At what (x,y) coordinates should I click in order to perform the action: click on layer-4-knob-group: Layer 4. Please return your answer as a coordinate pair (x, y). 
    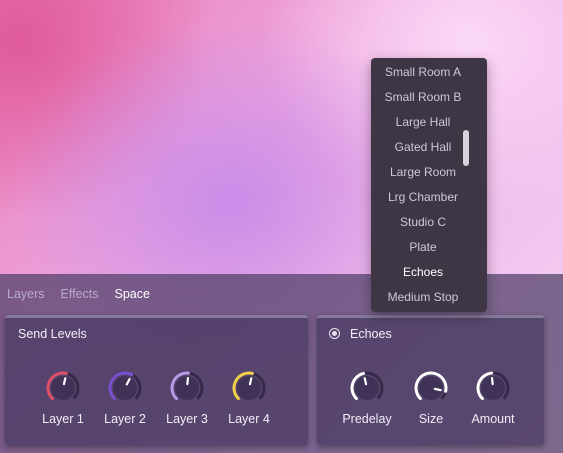
    Looking at the image, I should click on (249, 398).